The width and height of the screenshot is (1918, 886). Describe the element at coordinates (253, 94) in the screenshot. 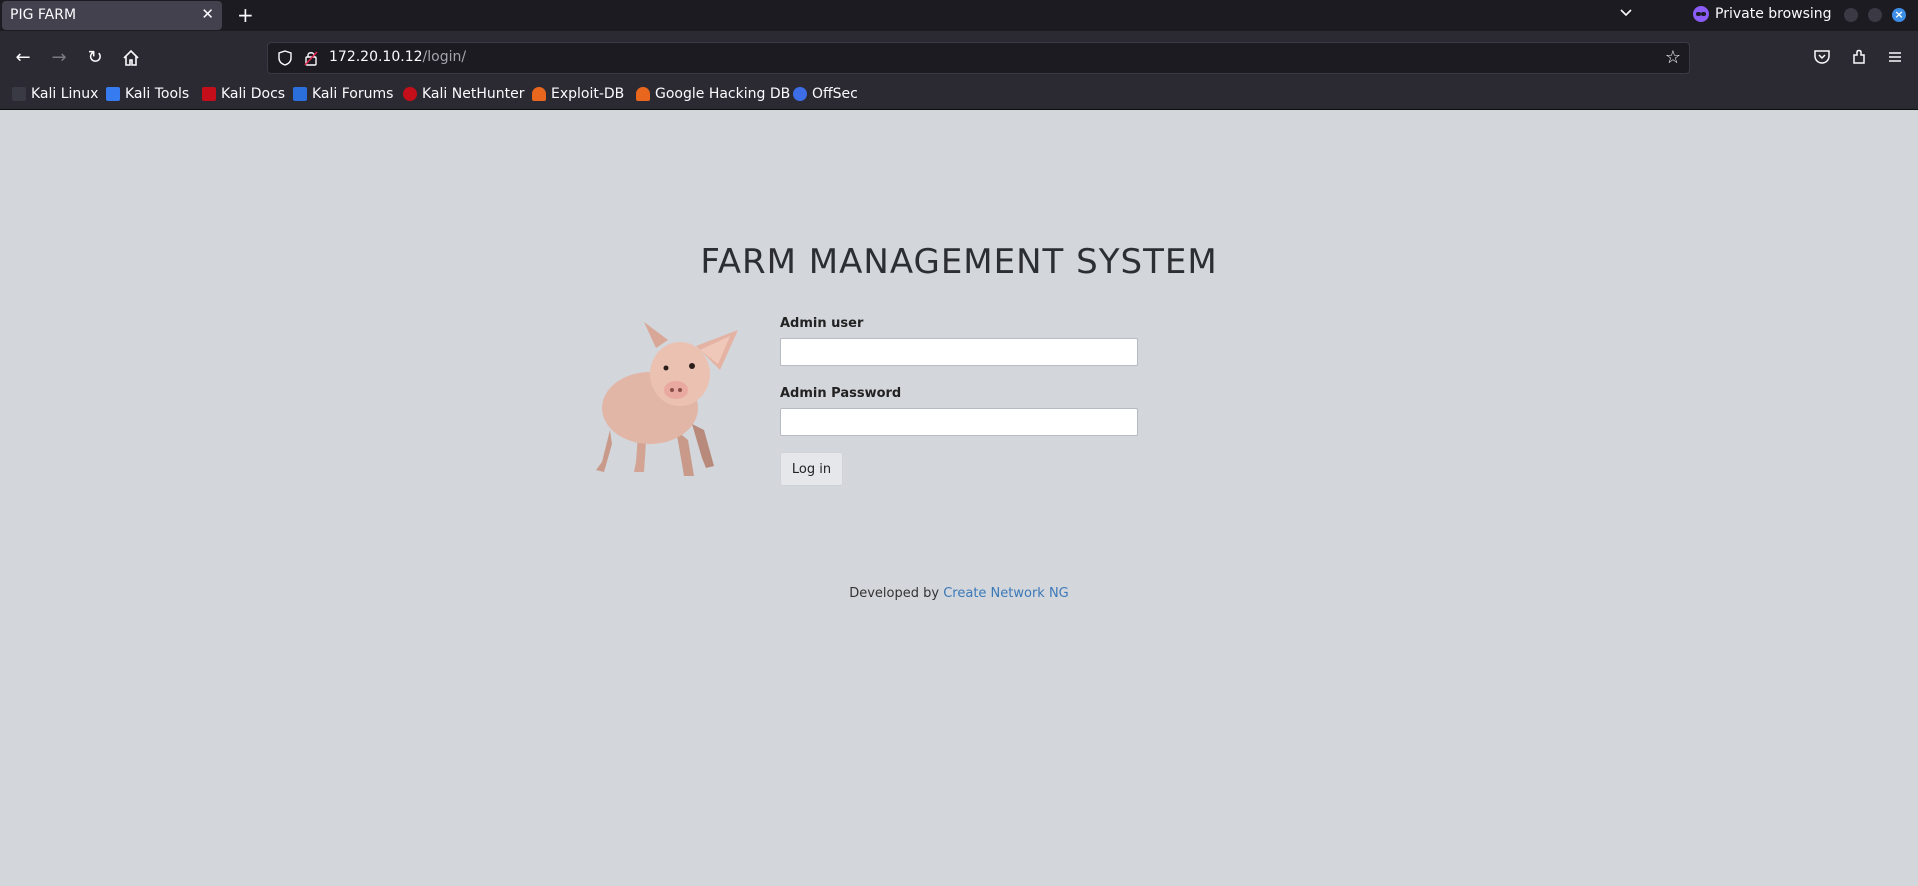

I see `bookmark-label: Kali Docs` at that location.